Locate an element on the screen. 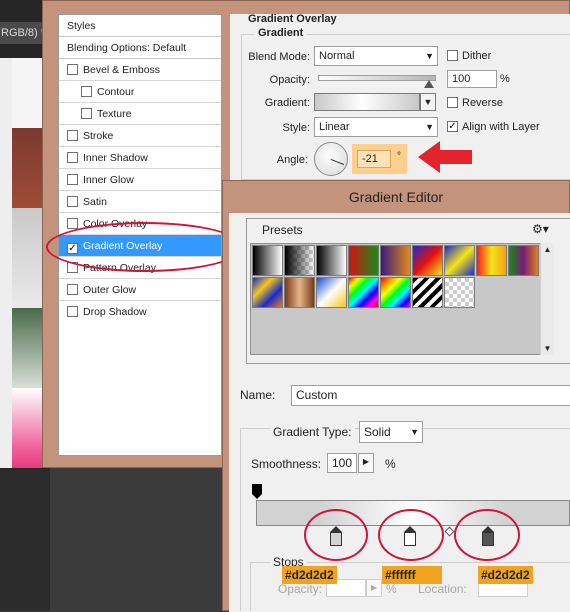 This screenshot has height=612, width=570. stop-opacity-label: Opacity: is located at coordinates (300, 589).